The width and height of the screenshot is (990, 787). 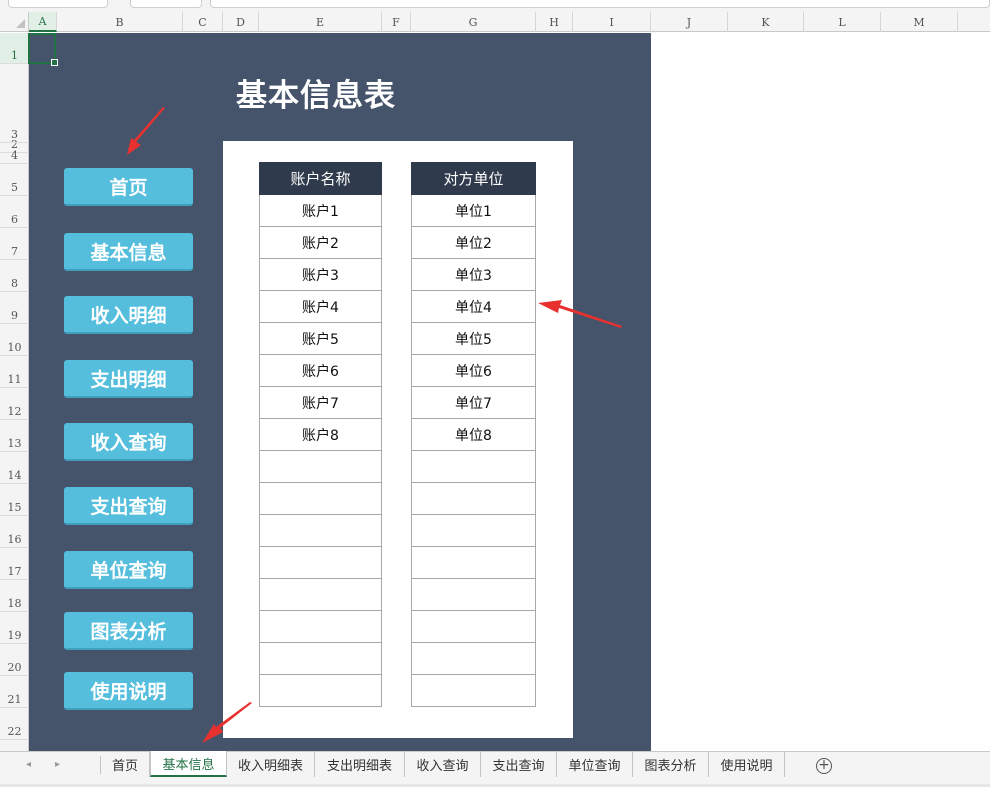 What do you see at coordinates (580, 314) in the screenshot?
I see `arrow-to-table` at bounding box center [580, 314].